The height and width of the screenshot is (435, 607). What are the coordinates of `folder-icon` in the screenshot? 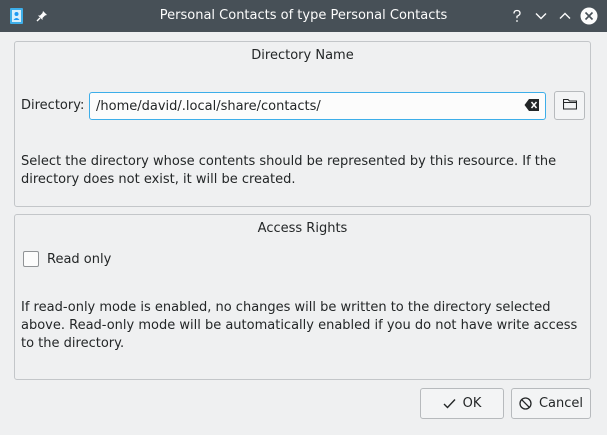 It's located at (569, 106).